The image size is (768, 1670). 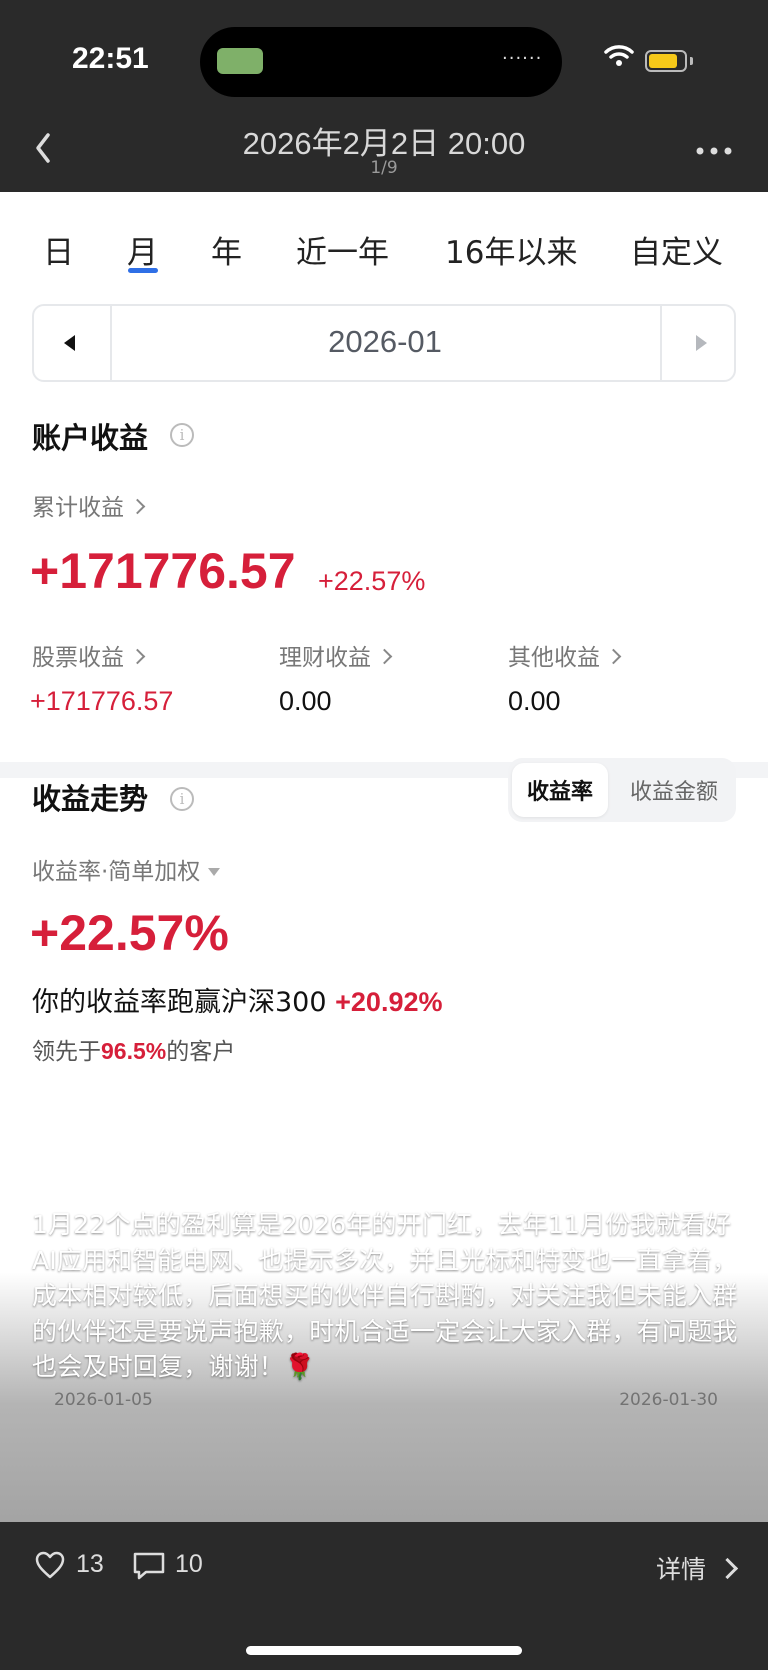 I want to click on comment-count: 10, so click(x=189, y=1564).